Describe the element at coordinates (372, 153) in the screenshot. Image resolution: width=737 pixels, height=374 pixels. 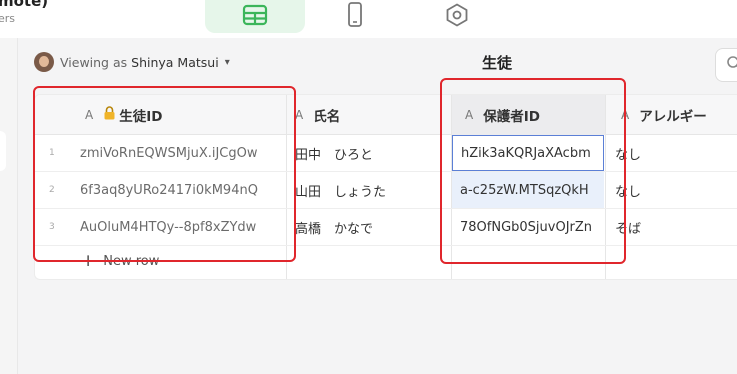
I see `cell-name: 田中 ひろと` at that location.